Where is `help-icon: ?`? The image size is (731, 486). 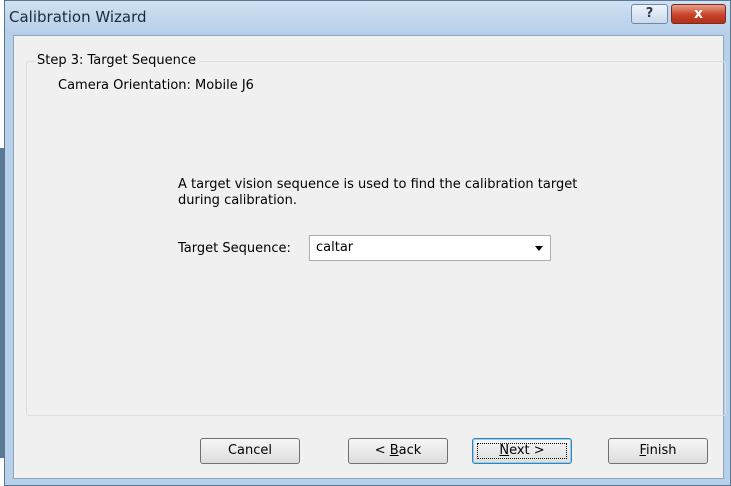 help-icon: ? is located at coordinates (649, 13).